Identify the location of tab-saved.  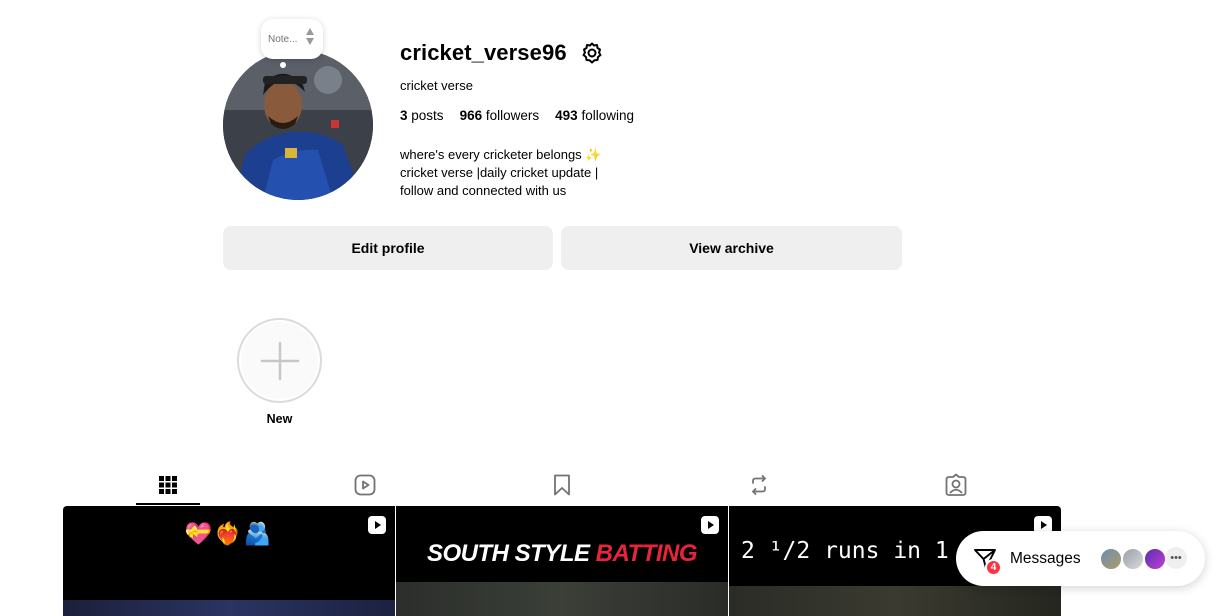
(562, 485).